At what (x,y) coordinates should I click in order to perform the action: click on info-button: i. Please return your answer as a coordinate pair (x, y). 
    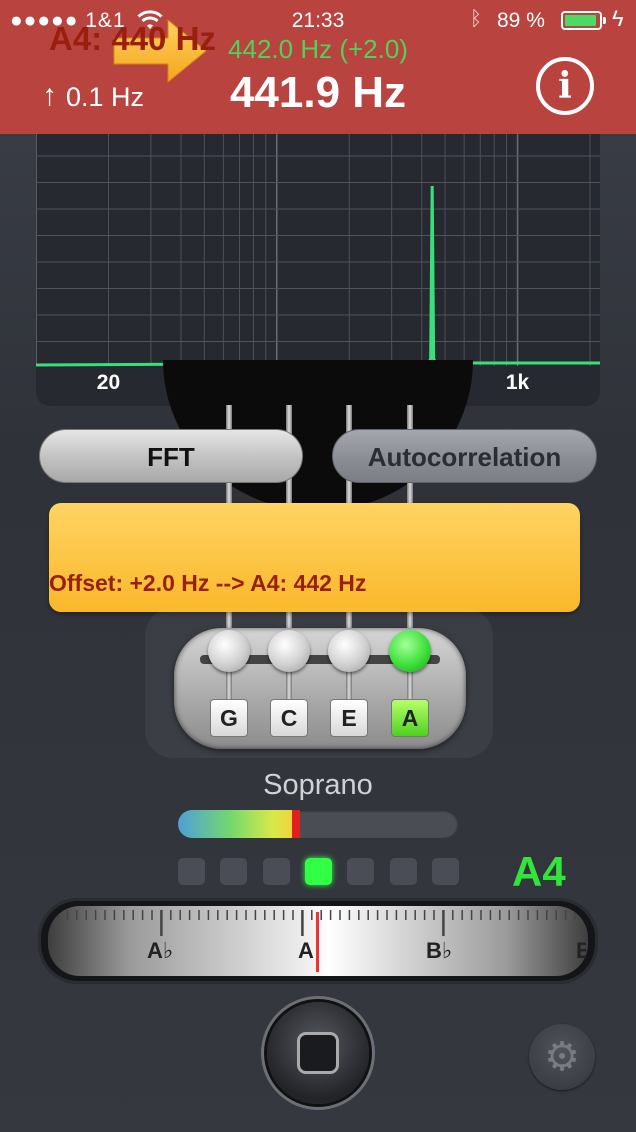
    Looking at the image, I should click on (565, 86).